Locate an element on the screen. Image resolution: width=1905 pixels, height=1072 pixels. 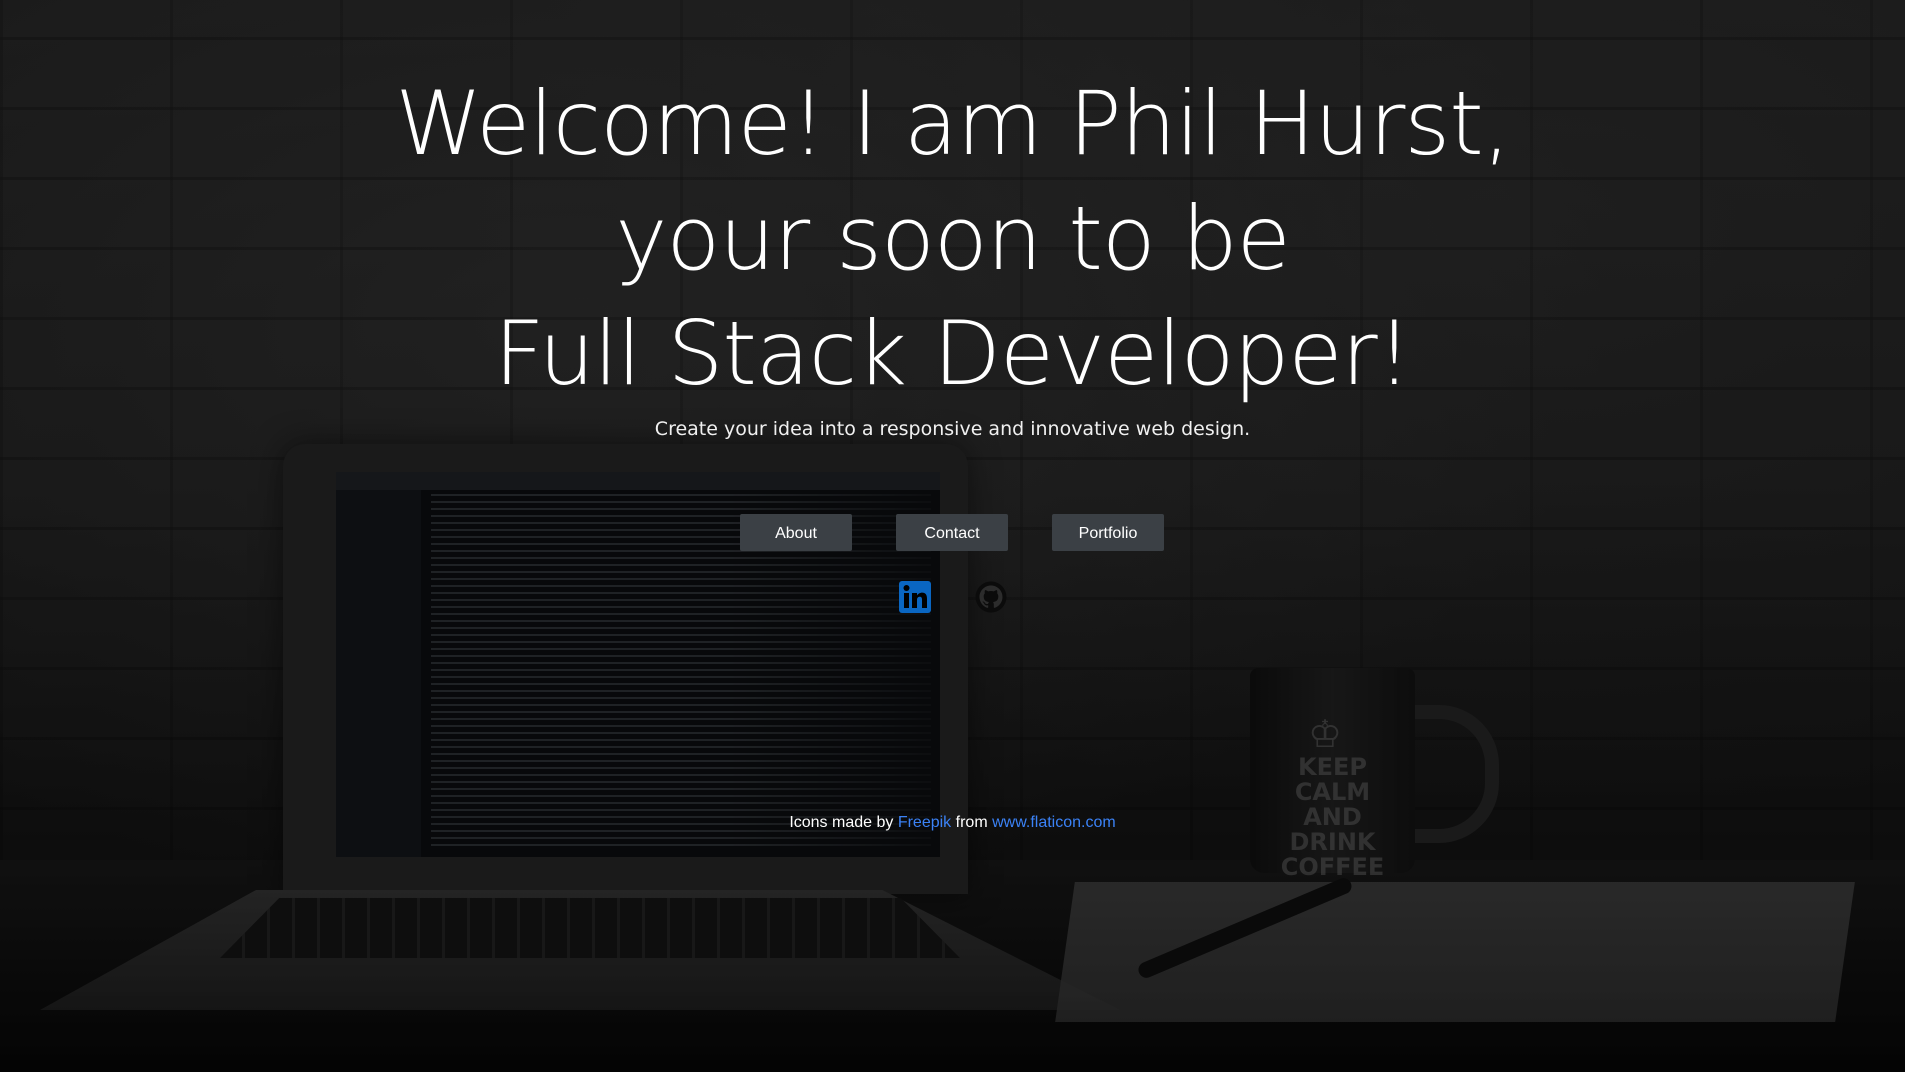
linkedin-link is located at coordinates (915, 597).